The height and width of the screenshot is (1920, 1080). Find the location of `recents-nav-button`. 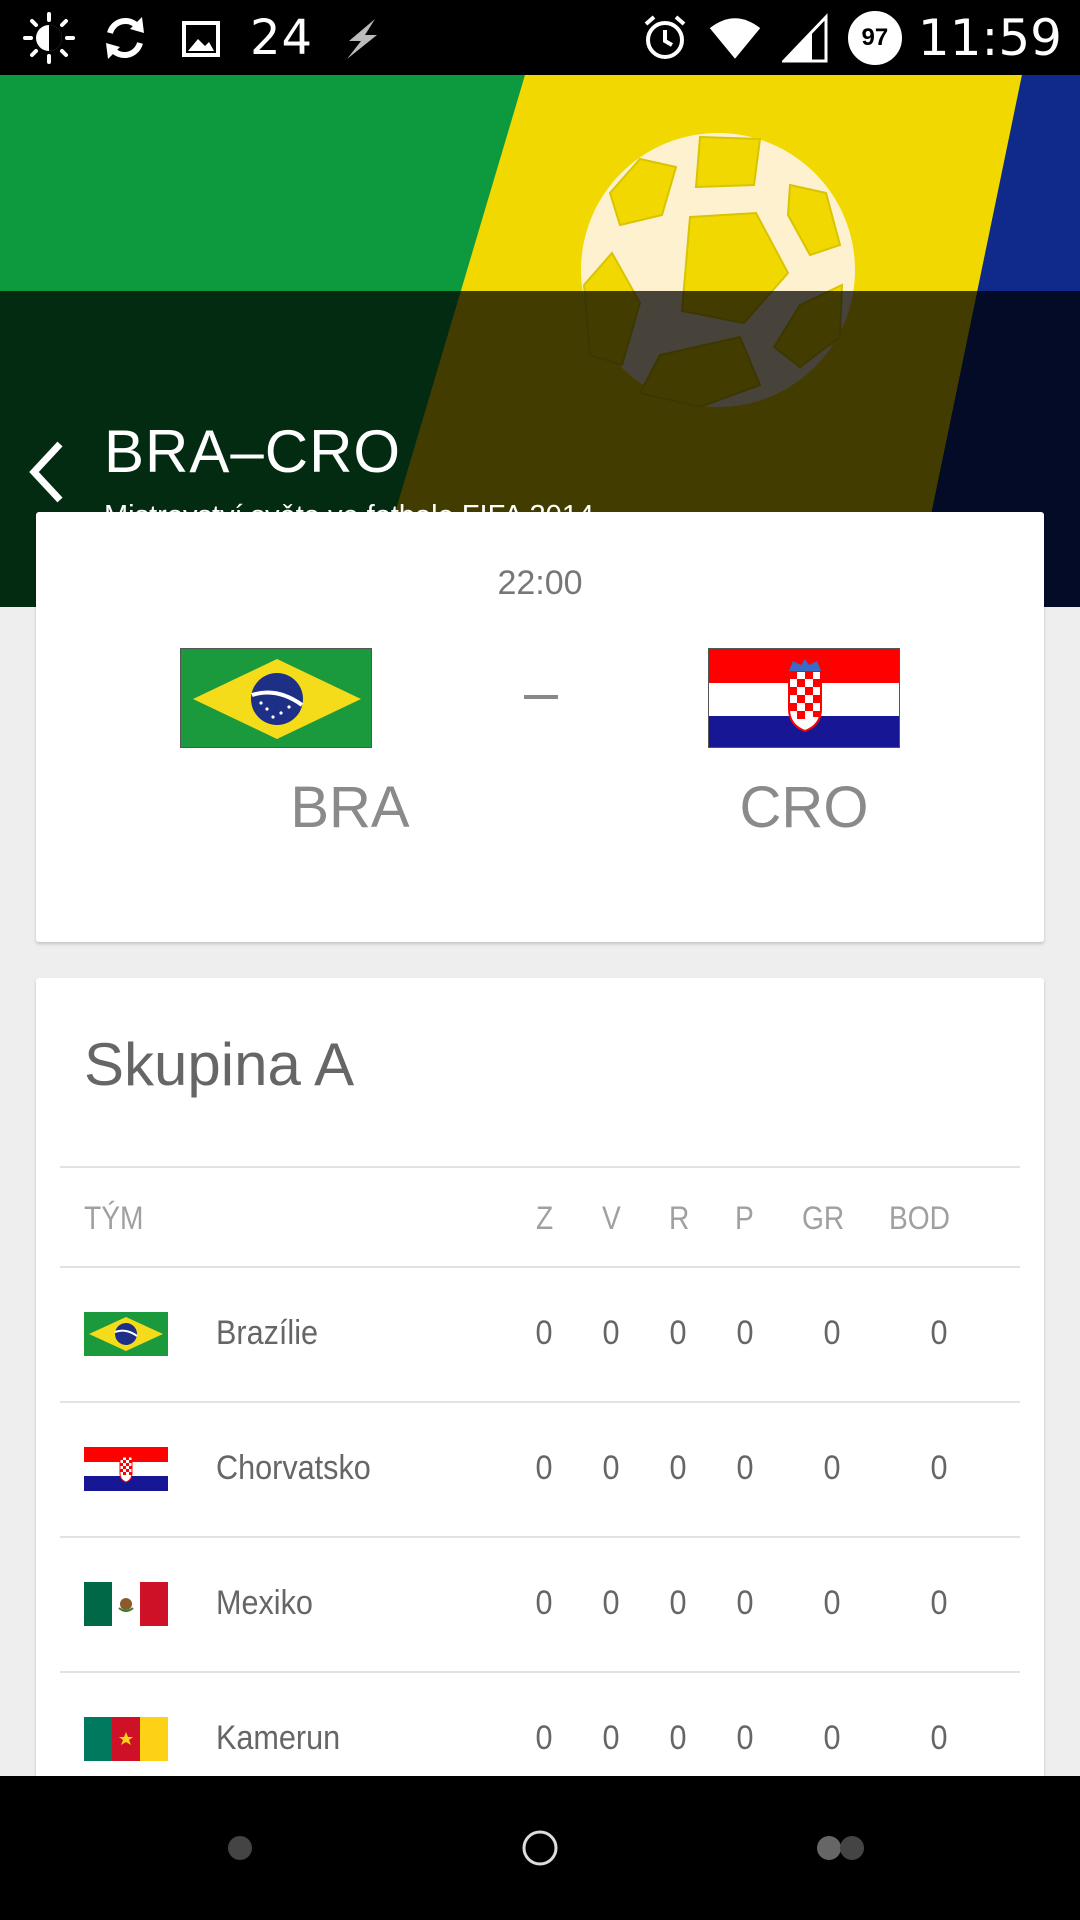

recents-nav-button is located at coordinates (840, 1848).